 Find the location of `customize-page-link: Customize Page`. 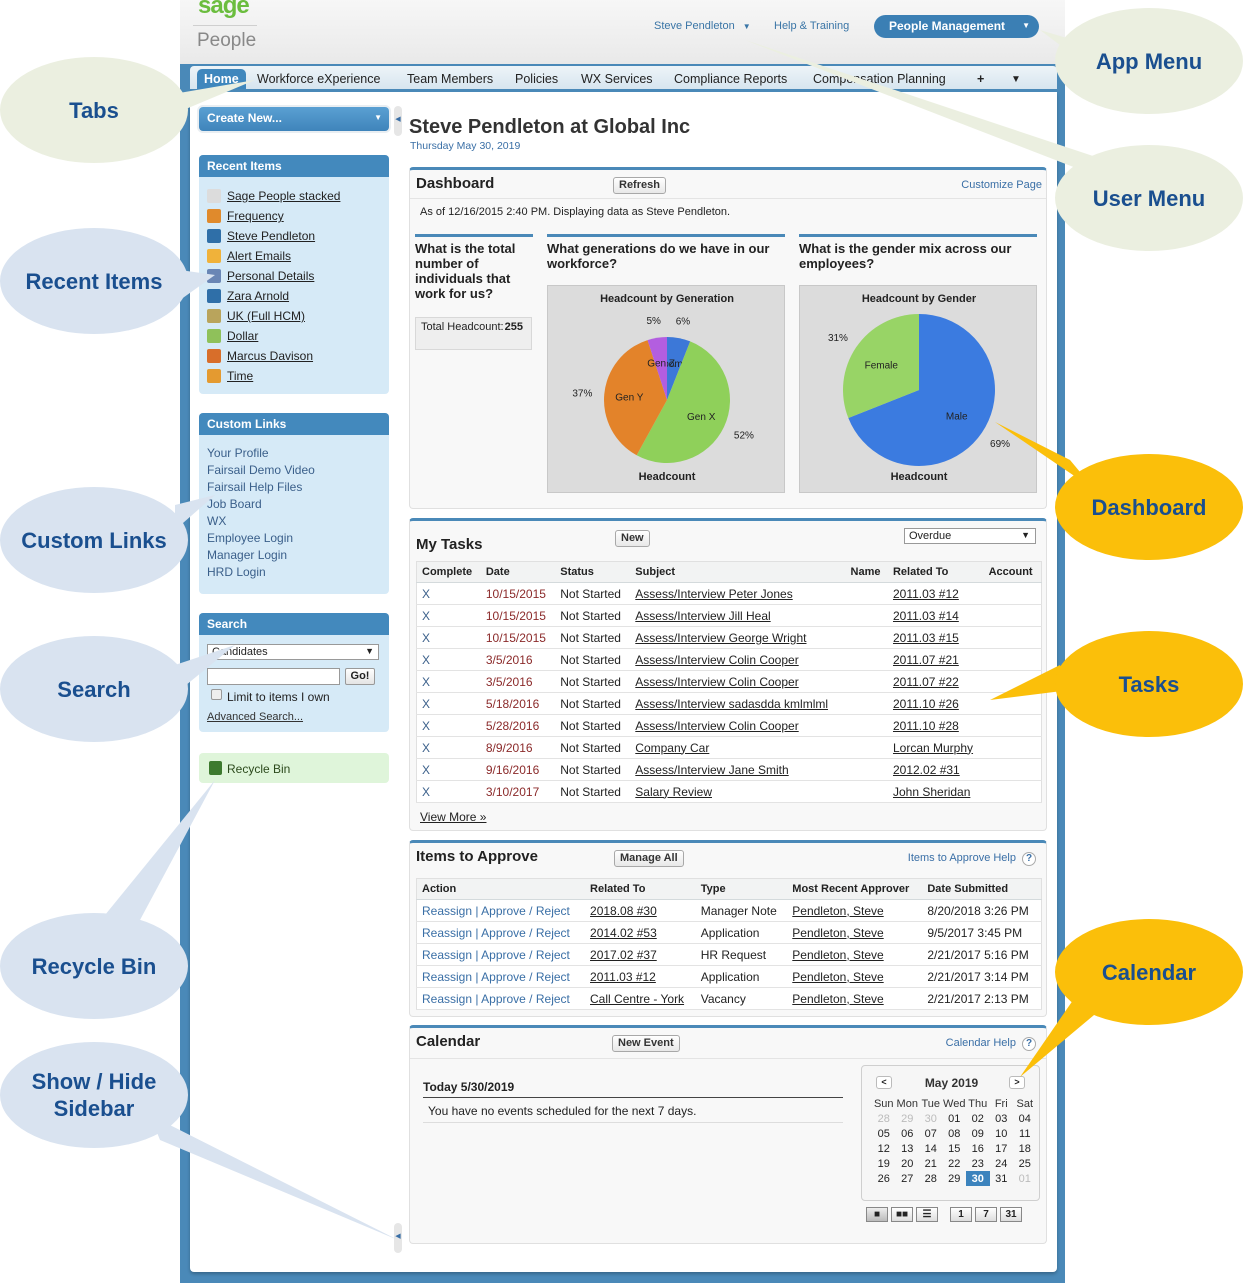

customize-page-link: Customize Page is located at coordinates (1001, 185).